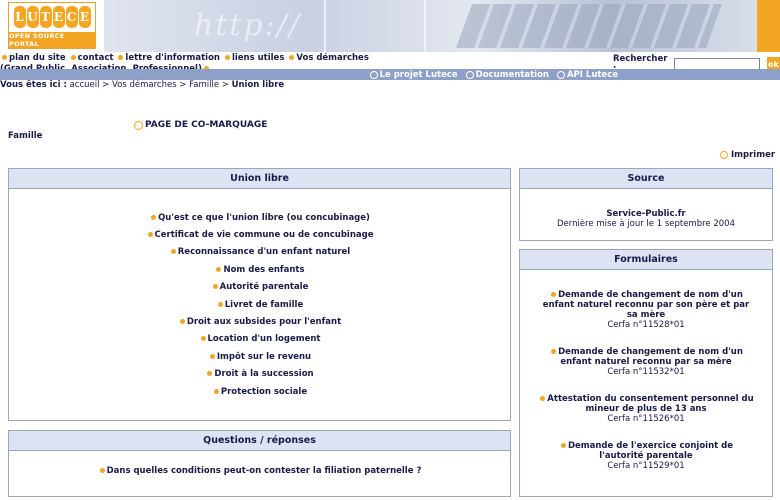 The image size is (780, 500). Describe the element at coordinates (646, 372) in the screenshot. I see `form-cerfa: Cerfa n°11532*01` at that location.